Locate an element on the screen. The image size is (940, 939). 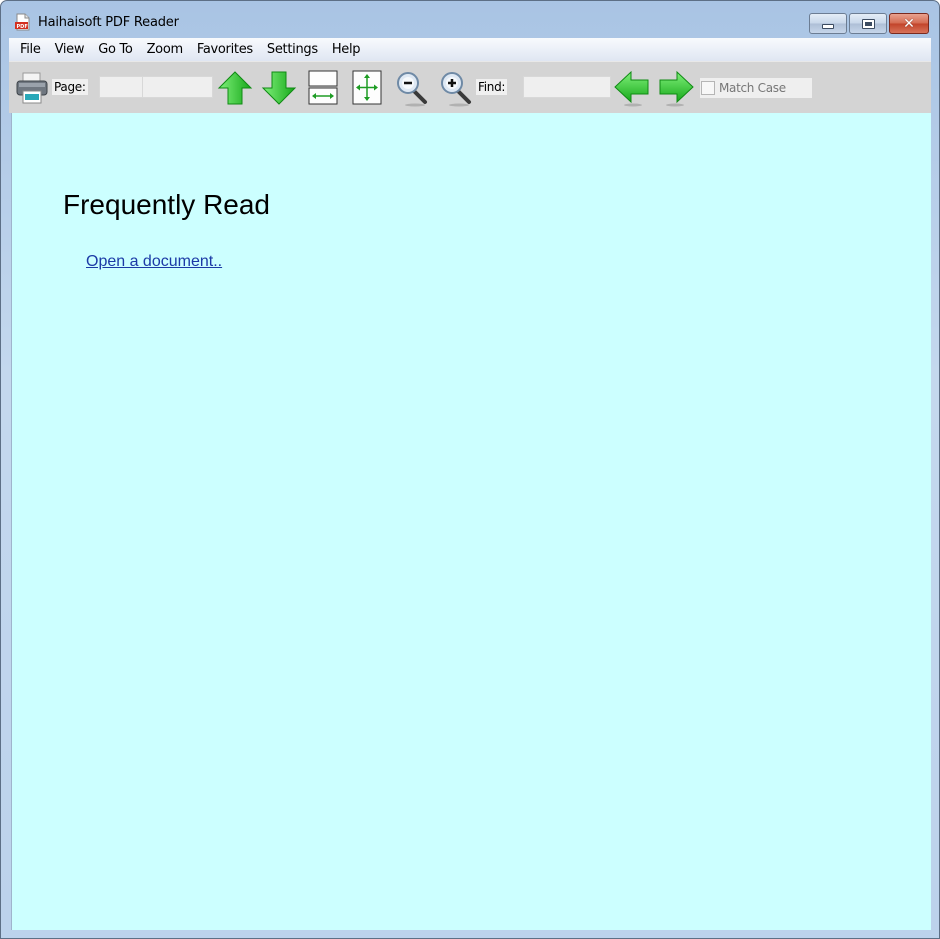
arrow-down-icon is located at coordinates (279, 88).